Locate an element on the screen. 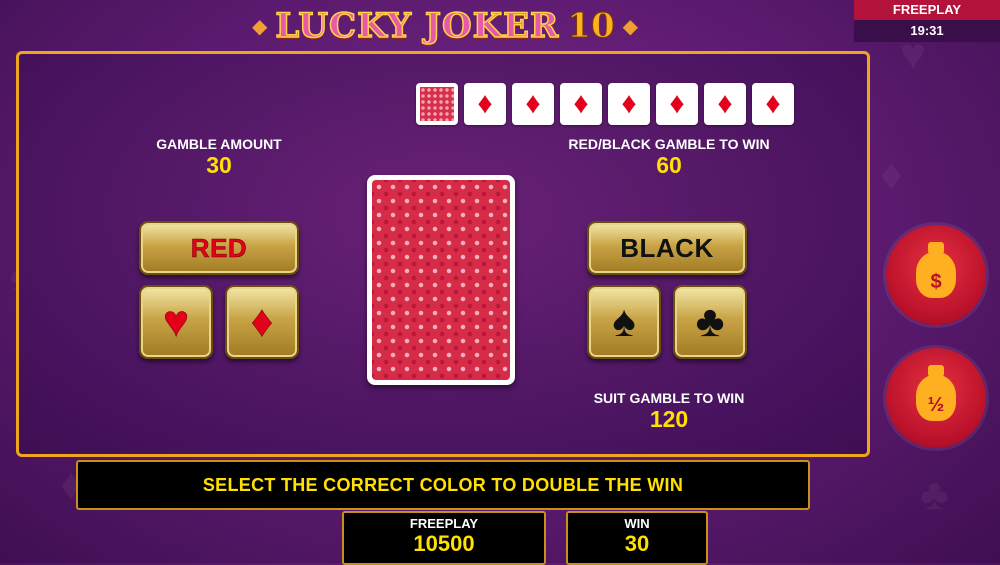 Image resolution: width=1000 pixels, height=565 pixels. session-mode: FREEPLAY is located at coordinates (927, 10).